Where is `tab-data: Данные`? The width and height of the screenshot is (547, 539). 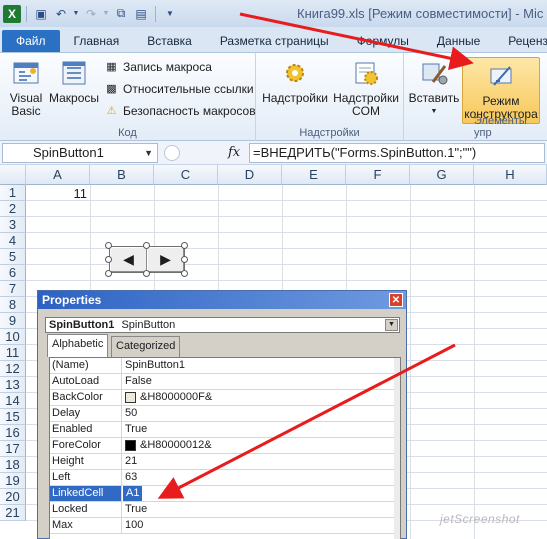 tab-data: Данные is located at coordinates (458, 41).